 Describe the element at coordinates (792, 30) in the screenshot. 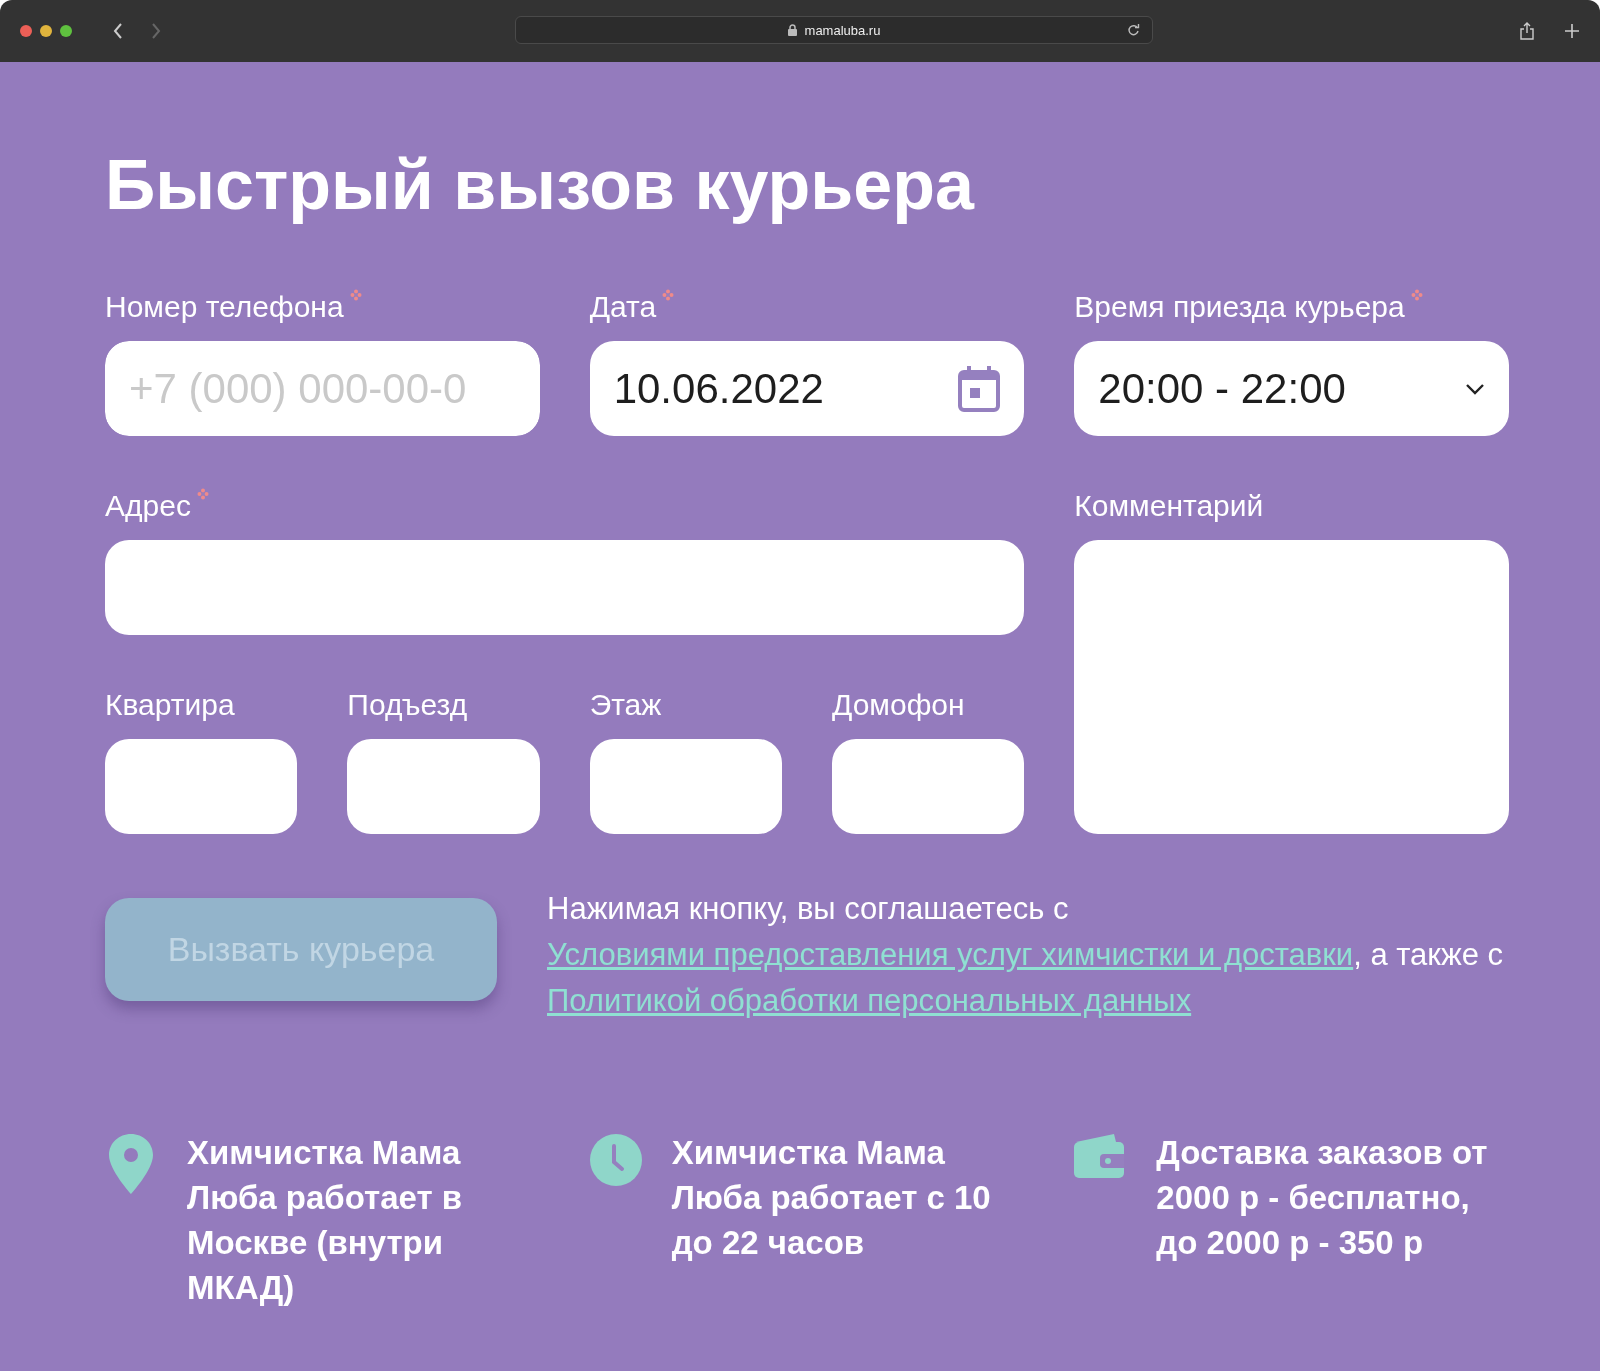

I see `lock-icon` at that location.